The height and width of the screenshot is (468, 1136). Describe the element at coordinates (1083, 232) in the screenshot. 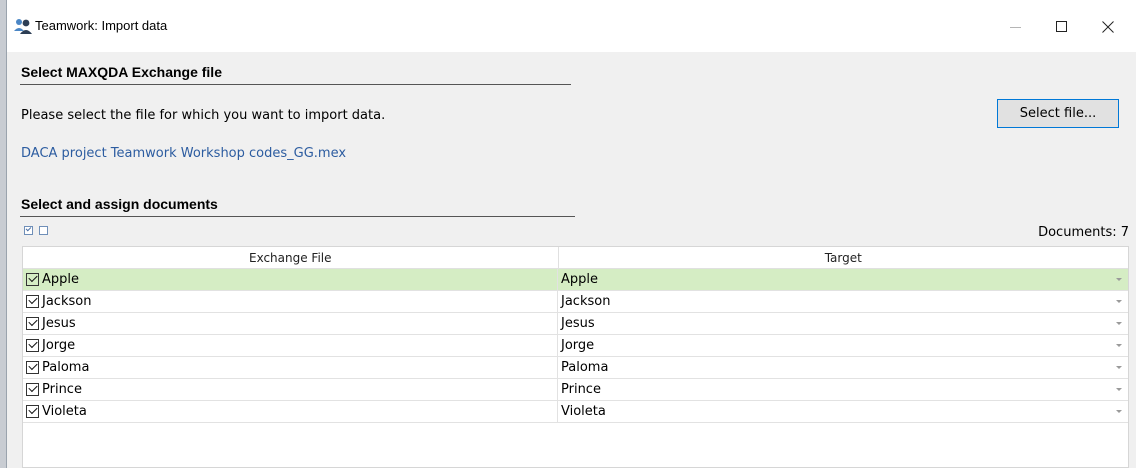

I see `documents-count: Documents: 7` at that location.